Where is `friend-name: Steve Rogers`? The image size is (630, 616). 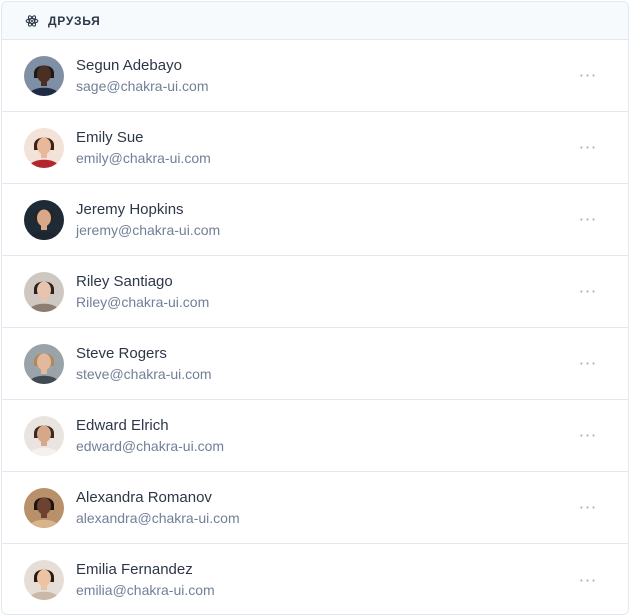
friend-name: Steve Rogers is located at coordinates (121, 353).